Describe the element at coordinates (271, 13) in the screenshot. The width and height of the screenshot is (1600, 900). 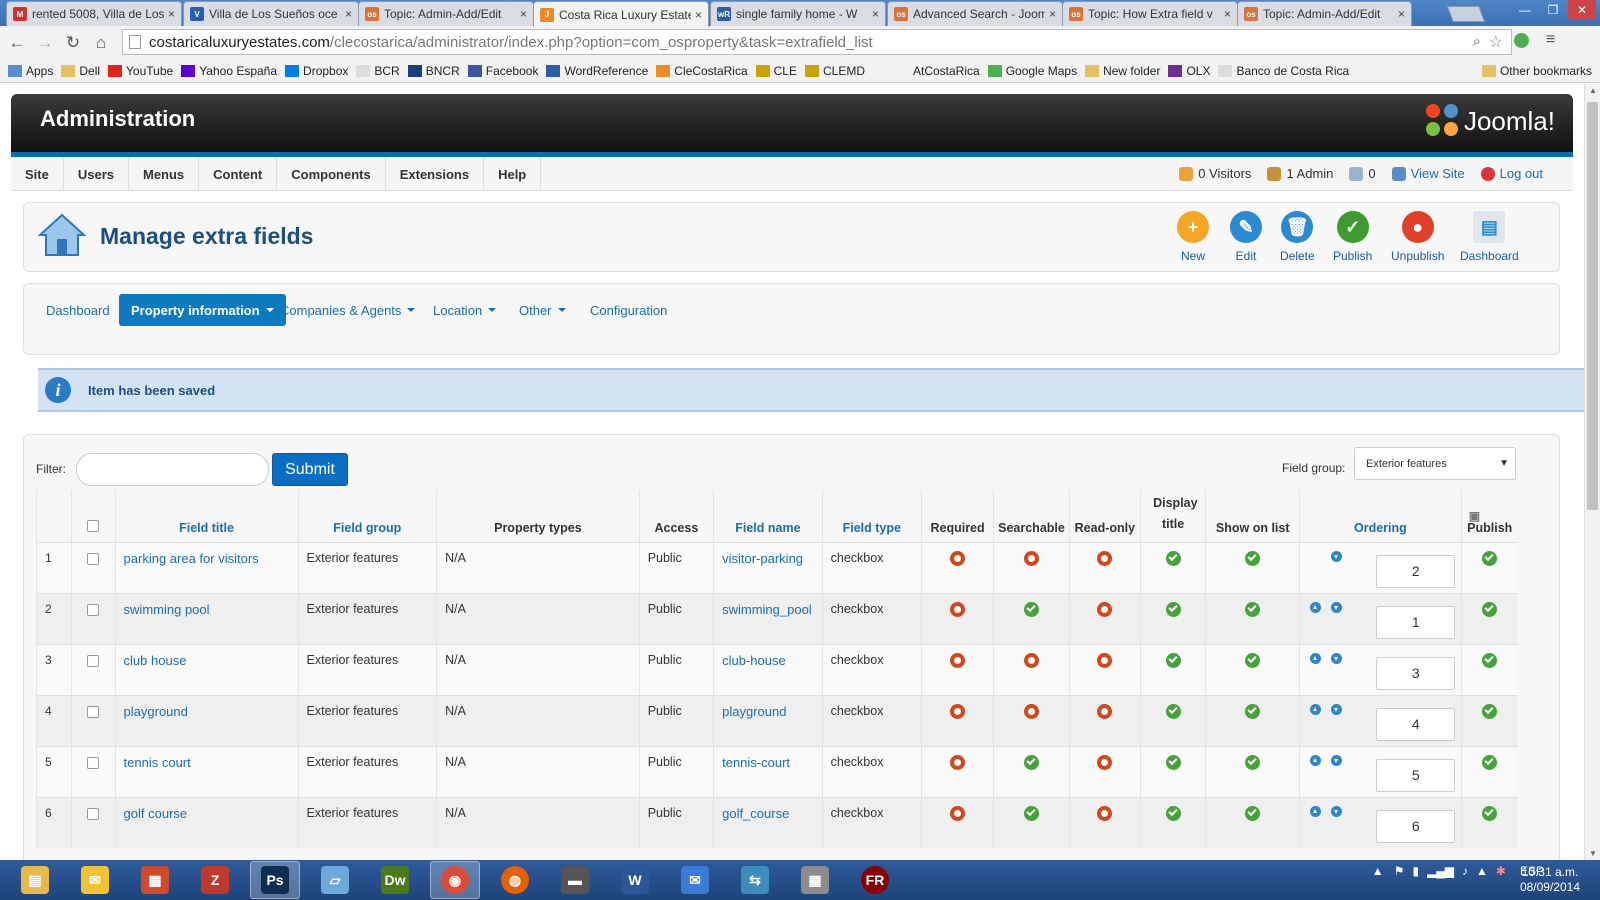
I see `browser-tab: V Villa de Los Sueños oce ×` at that location.